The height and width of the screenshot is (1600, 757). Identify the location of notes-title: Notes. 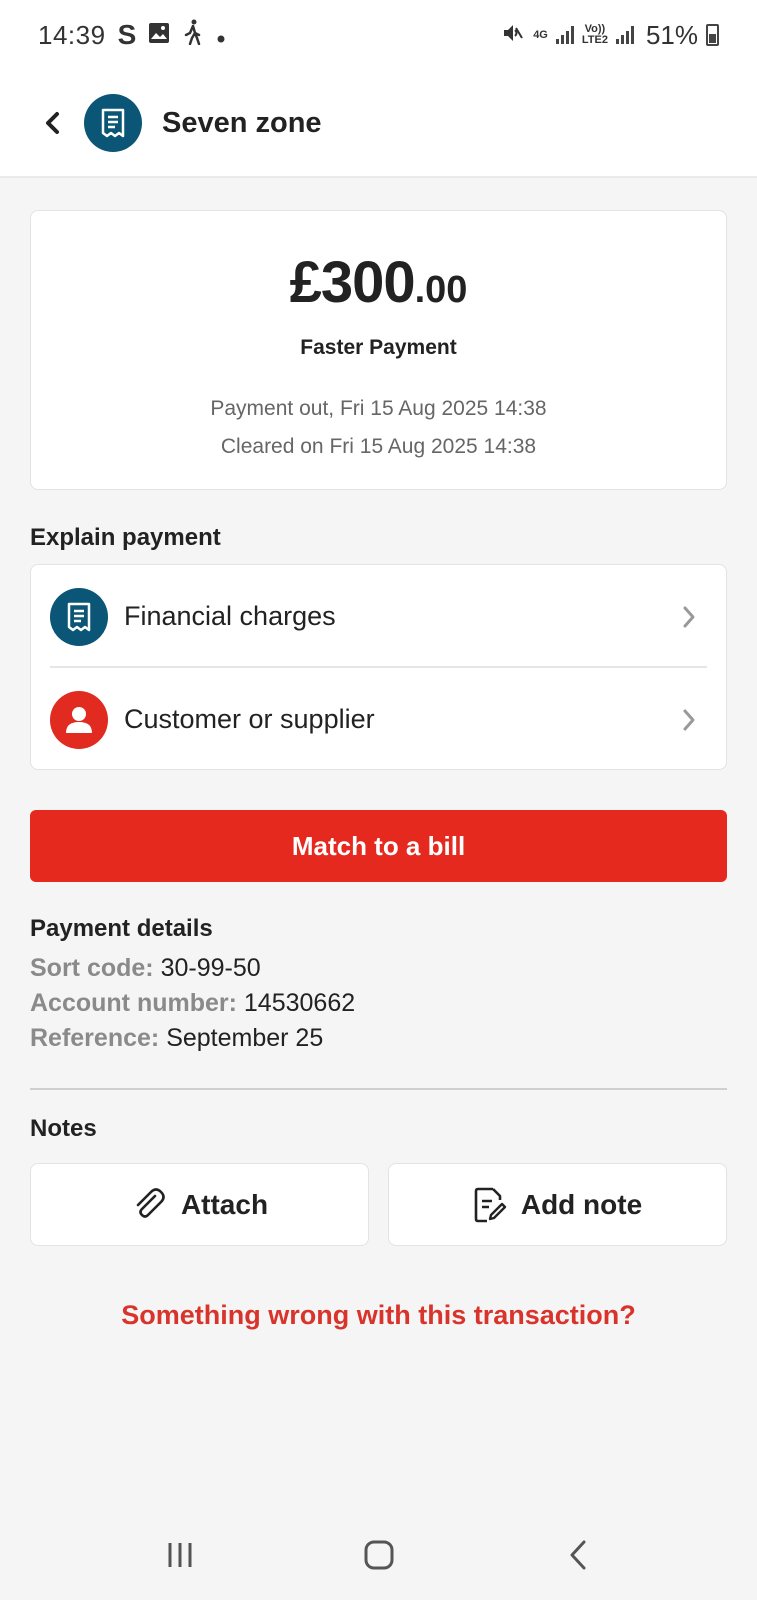
(63, 1128).